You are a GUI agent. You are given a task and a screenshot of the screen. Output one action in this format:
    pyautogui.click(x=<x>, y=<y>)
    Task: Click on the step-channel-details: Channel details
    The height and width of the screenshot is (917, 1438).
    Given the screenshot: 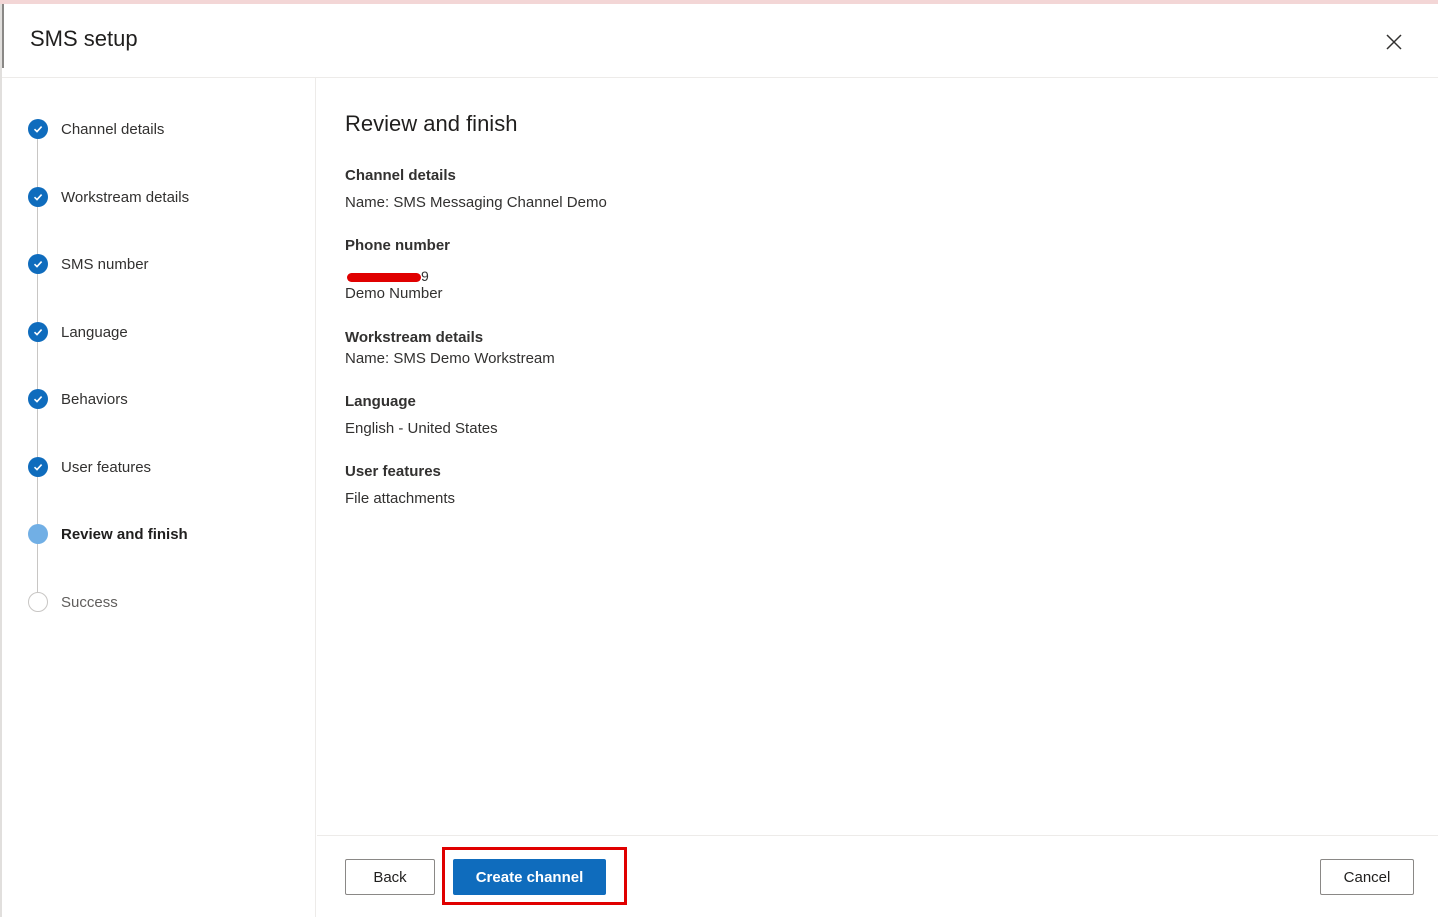 What is the action you would take?
    pyautogui.click(x=96, y=129)
    